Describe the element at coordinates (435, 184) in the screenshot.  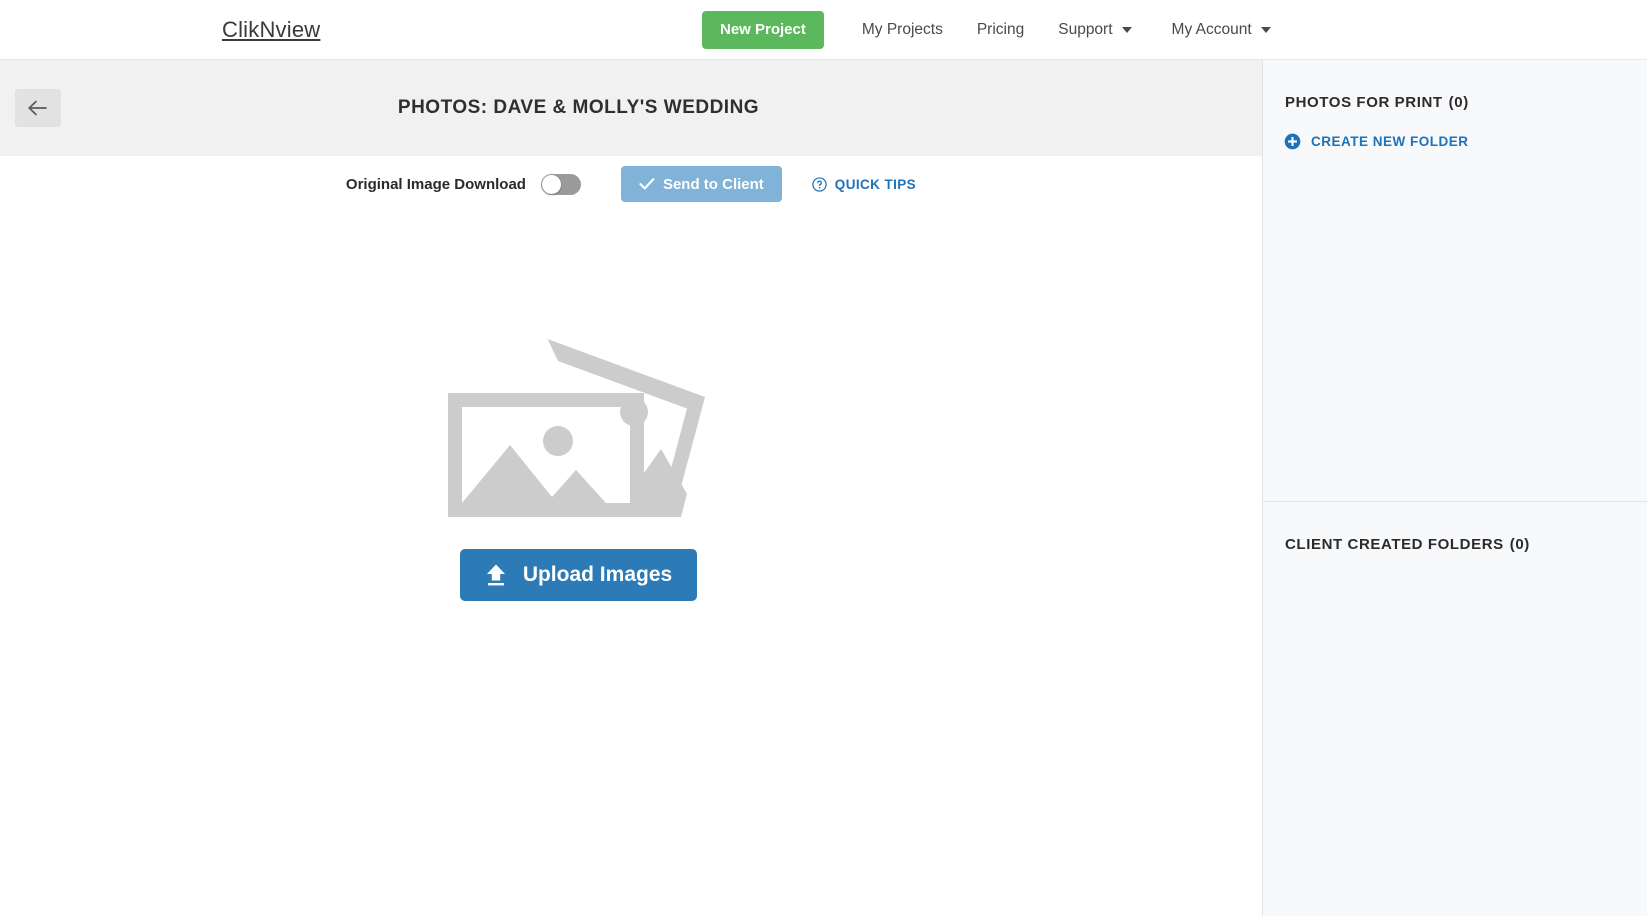
I see `original-image-download-label: Original Image Download` at that location.